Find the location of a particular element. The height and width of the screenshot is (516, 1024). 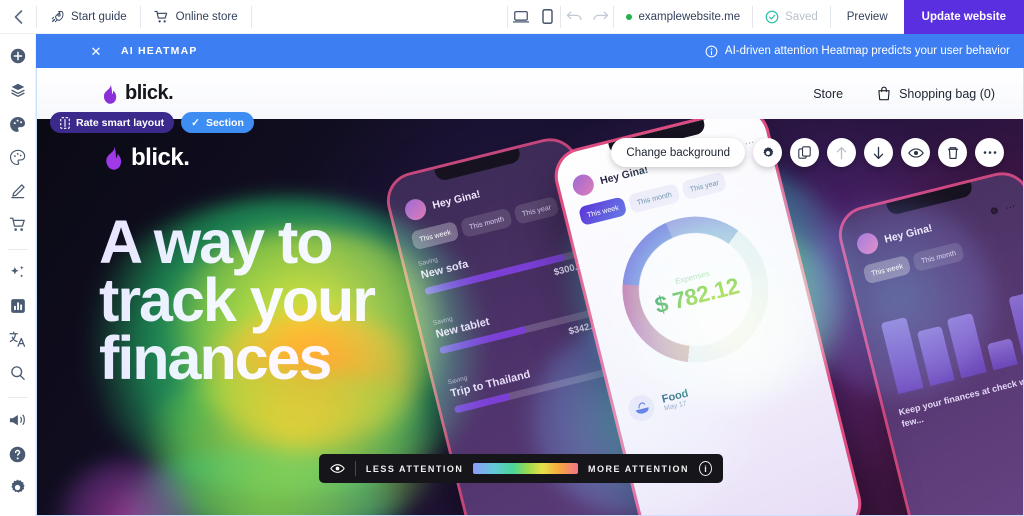

section-toolbar: Change background is located at coordinates (807, 152).